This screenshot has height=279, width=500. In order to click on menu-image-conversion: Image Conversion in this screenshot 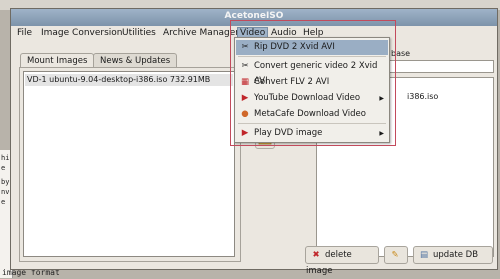, I will do `click(82, 33)`.